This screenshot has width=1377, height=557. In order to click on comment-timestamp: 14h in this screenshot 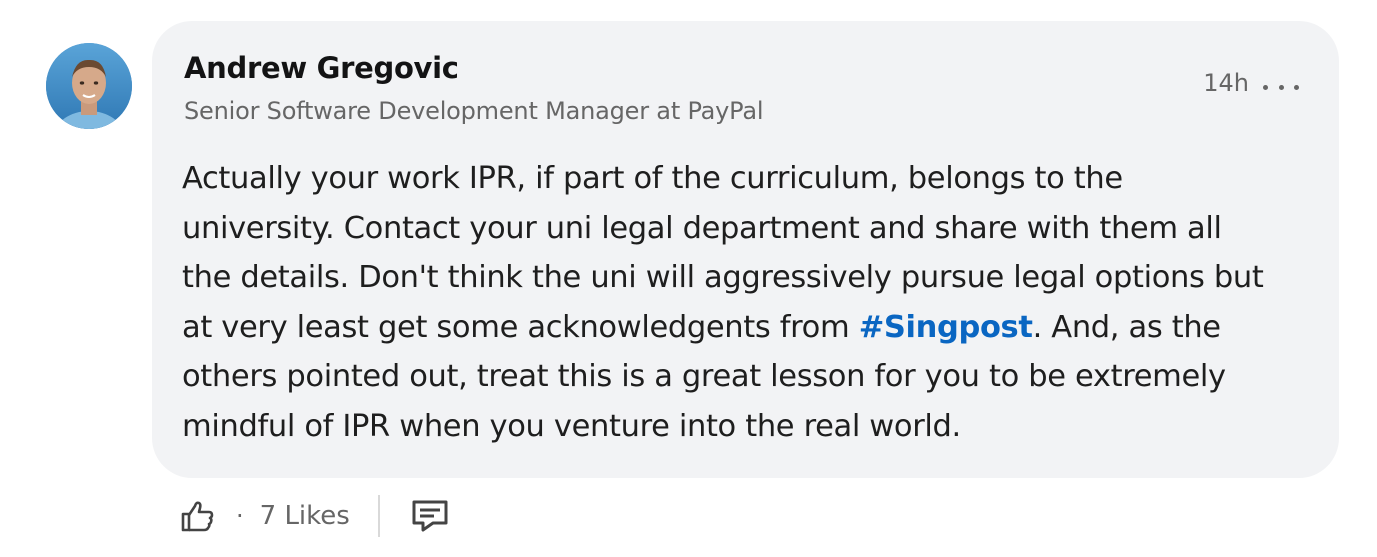, I will do `click(1226, 83)`.